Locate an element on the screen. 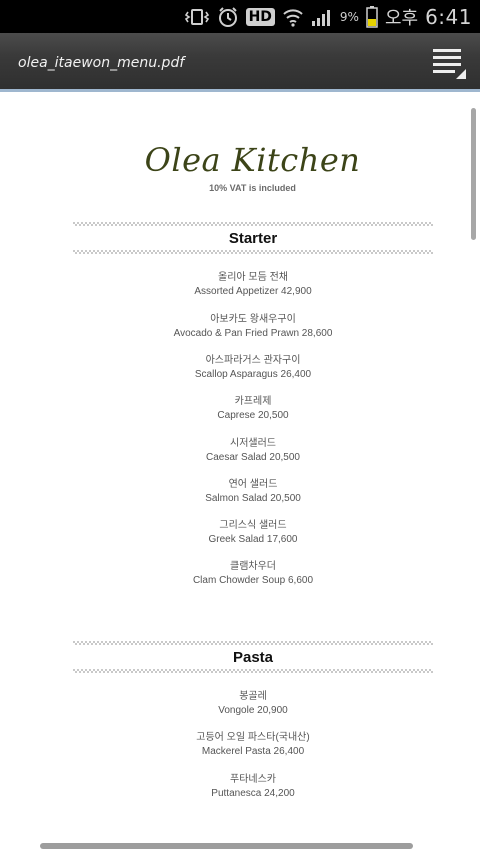 Image resolution: width=480 pixels, height=853 pixels. restaurant-logo: Olea Kitchen is located at coordinates (252, 160).